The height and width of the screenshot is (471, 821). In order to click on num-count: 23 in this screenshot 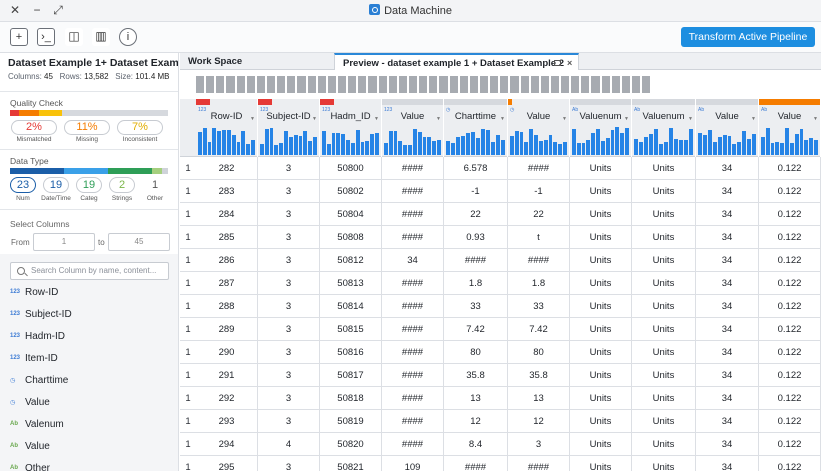, I will do `click(23, 185)`.